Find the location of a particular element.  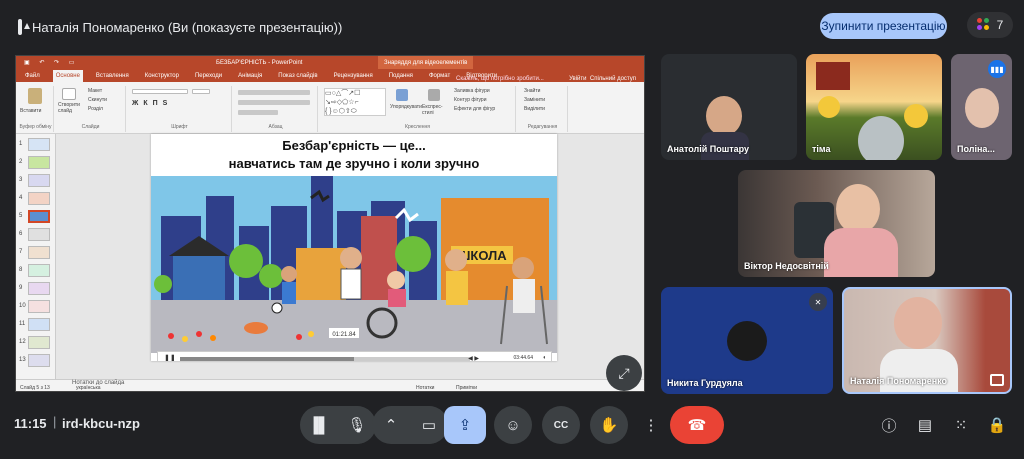

mic-control: ▐▌ 🎙 is located at coordinates (338, 425).